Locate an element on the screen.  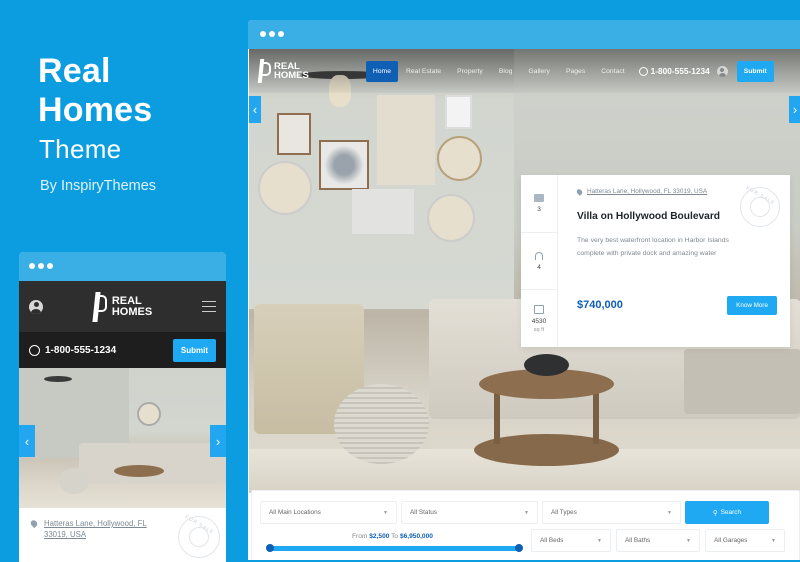
nav-blog: Blog is located at coordinates (506, 71).